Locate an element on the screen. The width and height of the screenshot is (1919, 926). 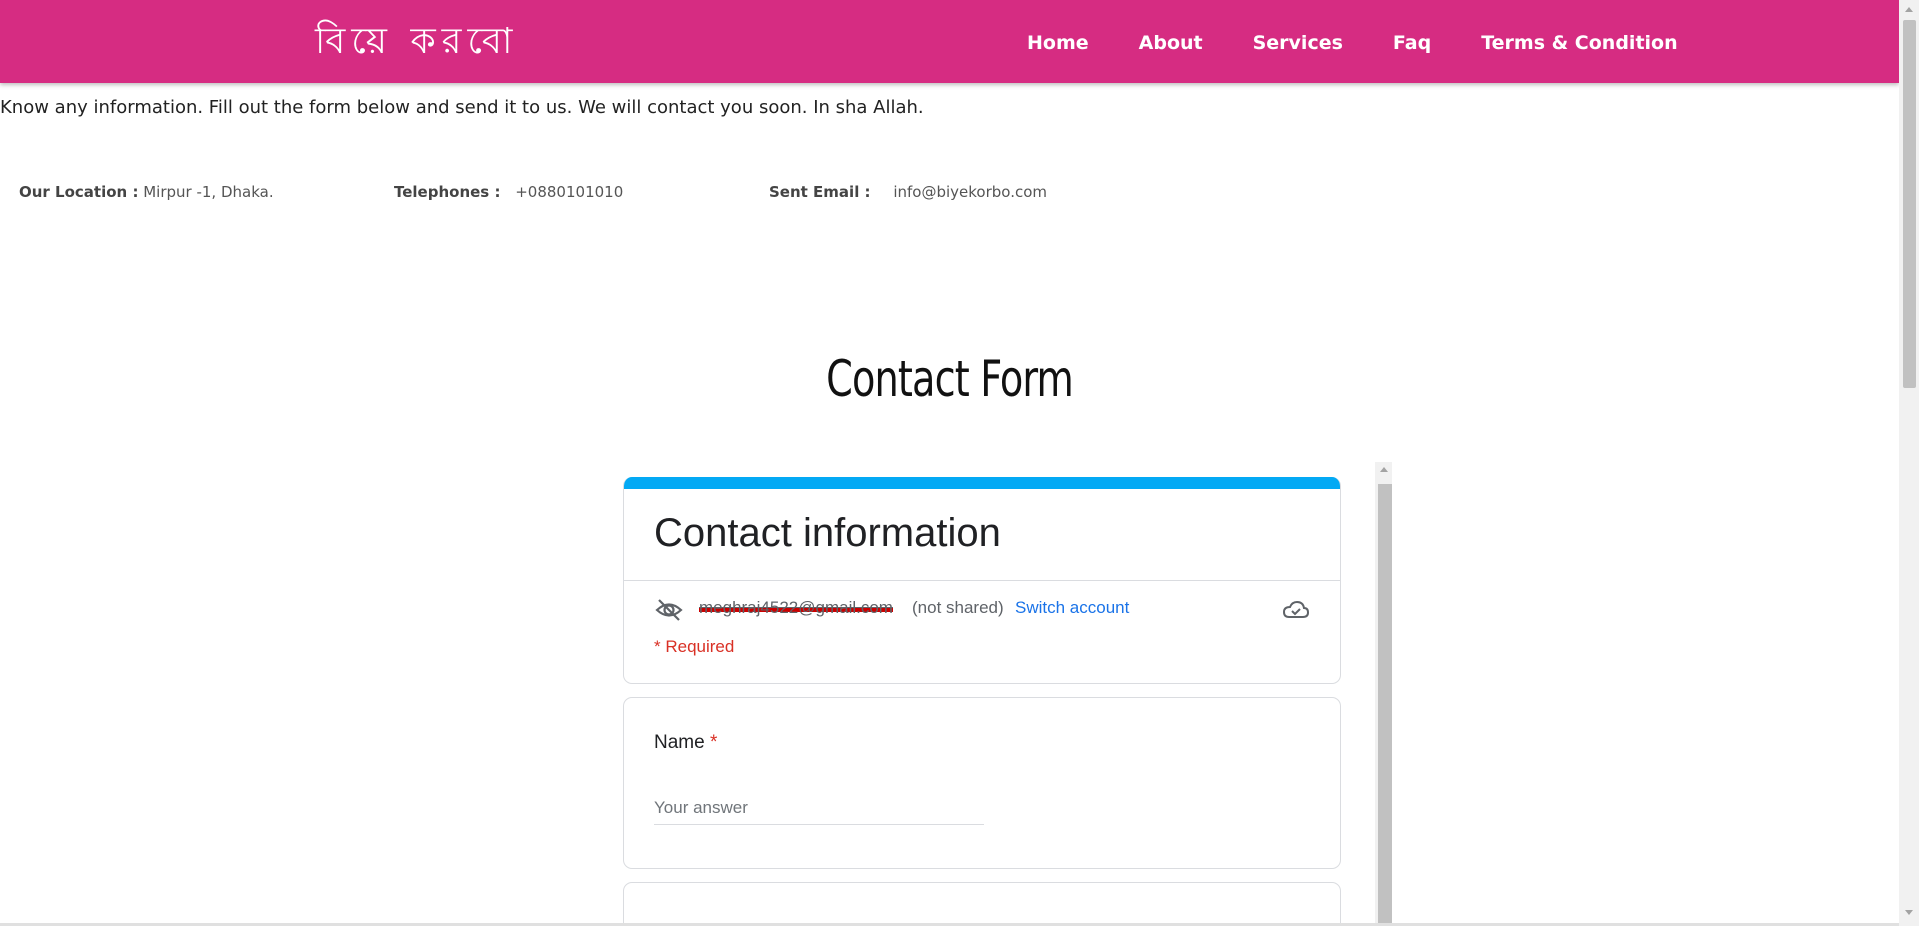
location-info: Our Location : Mirpur -1, Dhaka. is located at coordinates (146, 192).